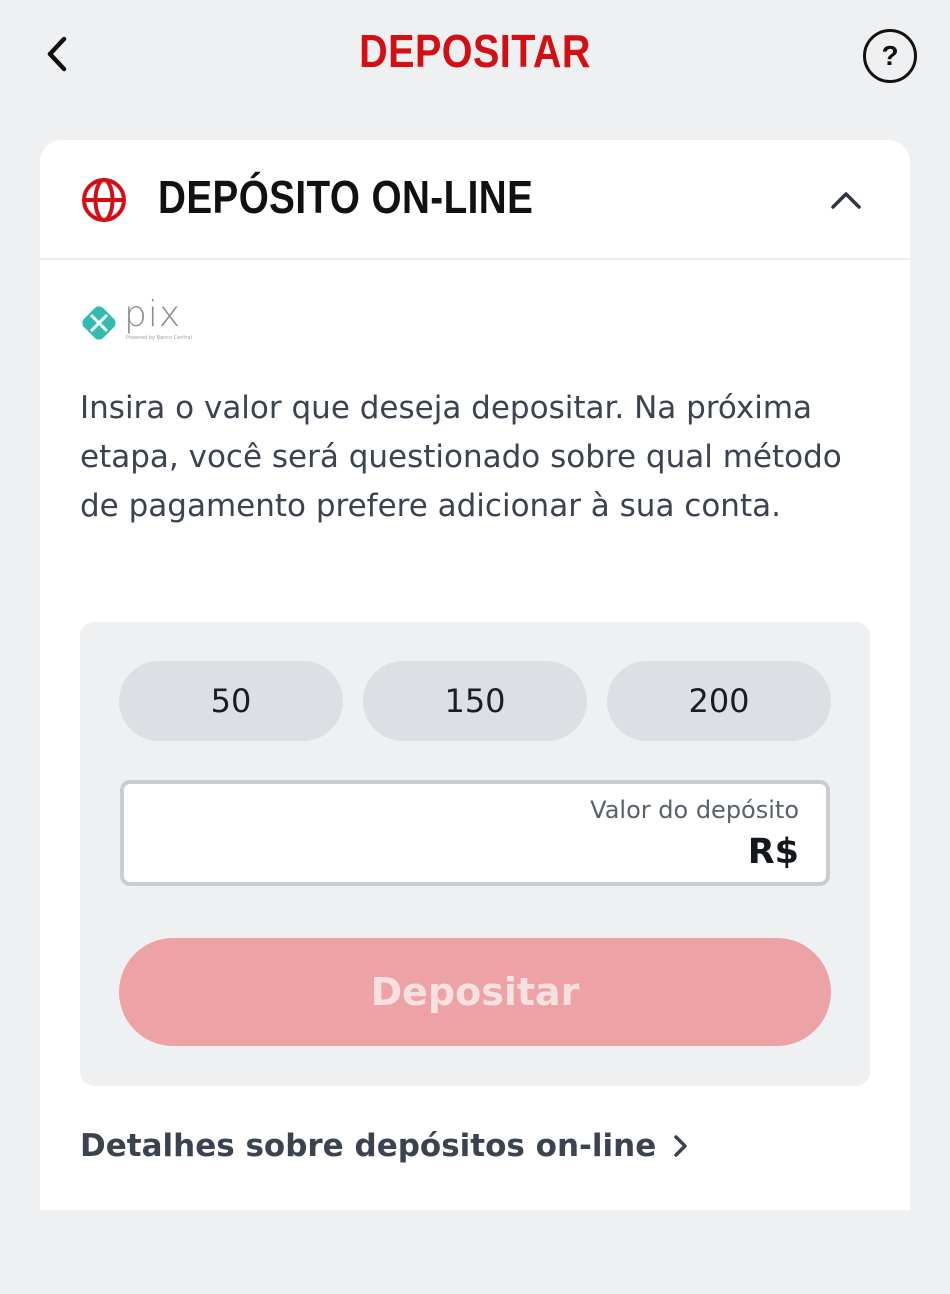  What do you see at coordinates (159, 338) in the screenshot?
I see `pix-tagline: Powered by Banco Central` at bounding box center [159, 338].